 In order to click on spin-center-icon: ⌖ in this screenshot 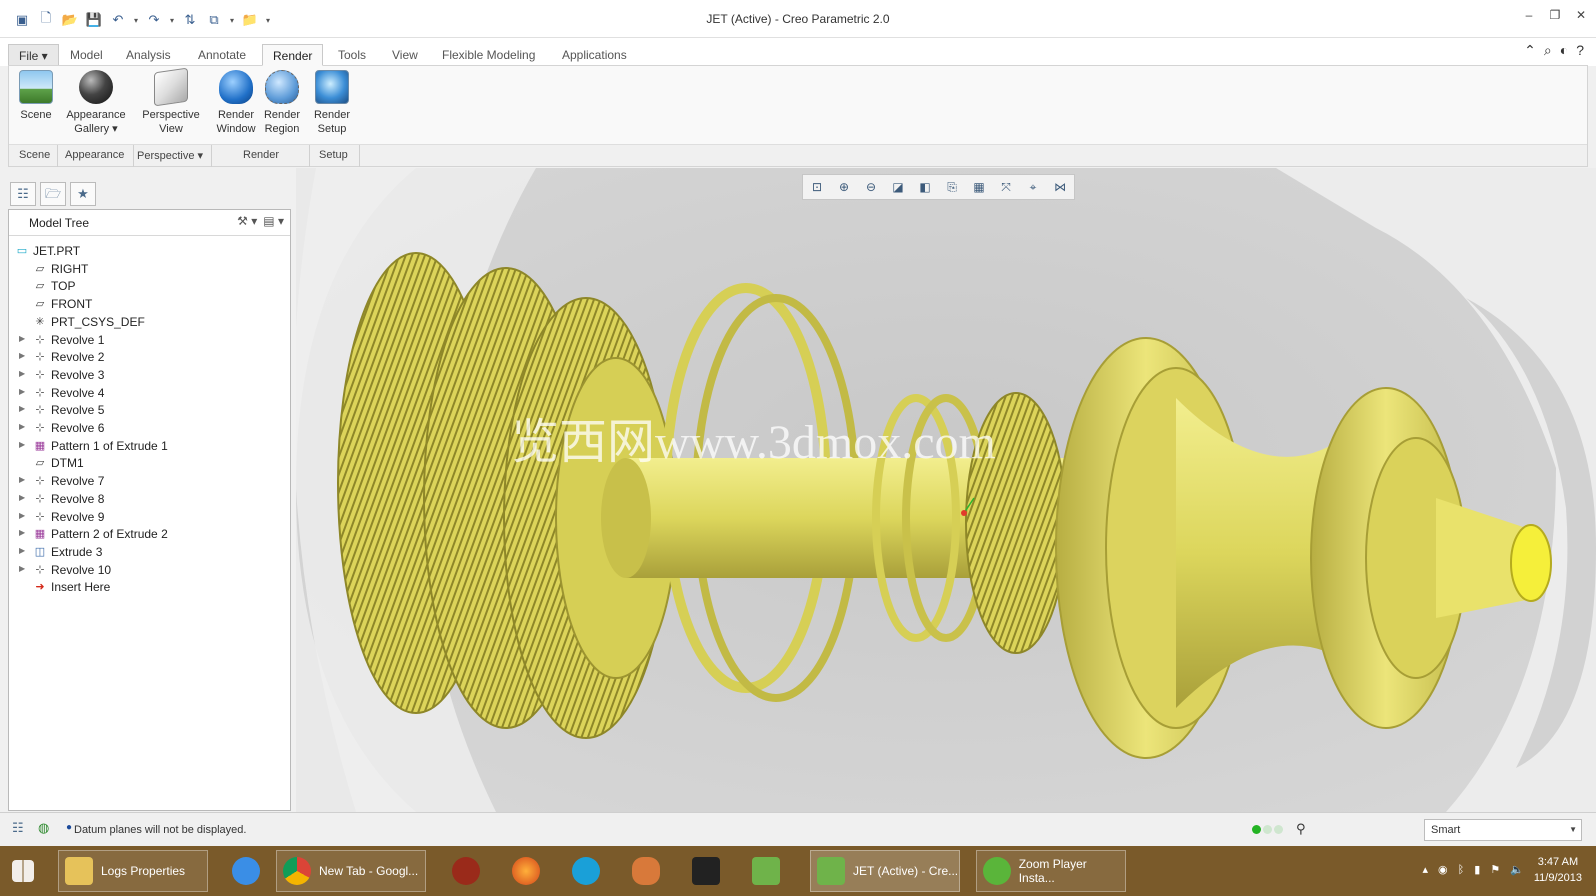, I will do `click(1033, 187)`.